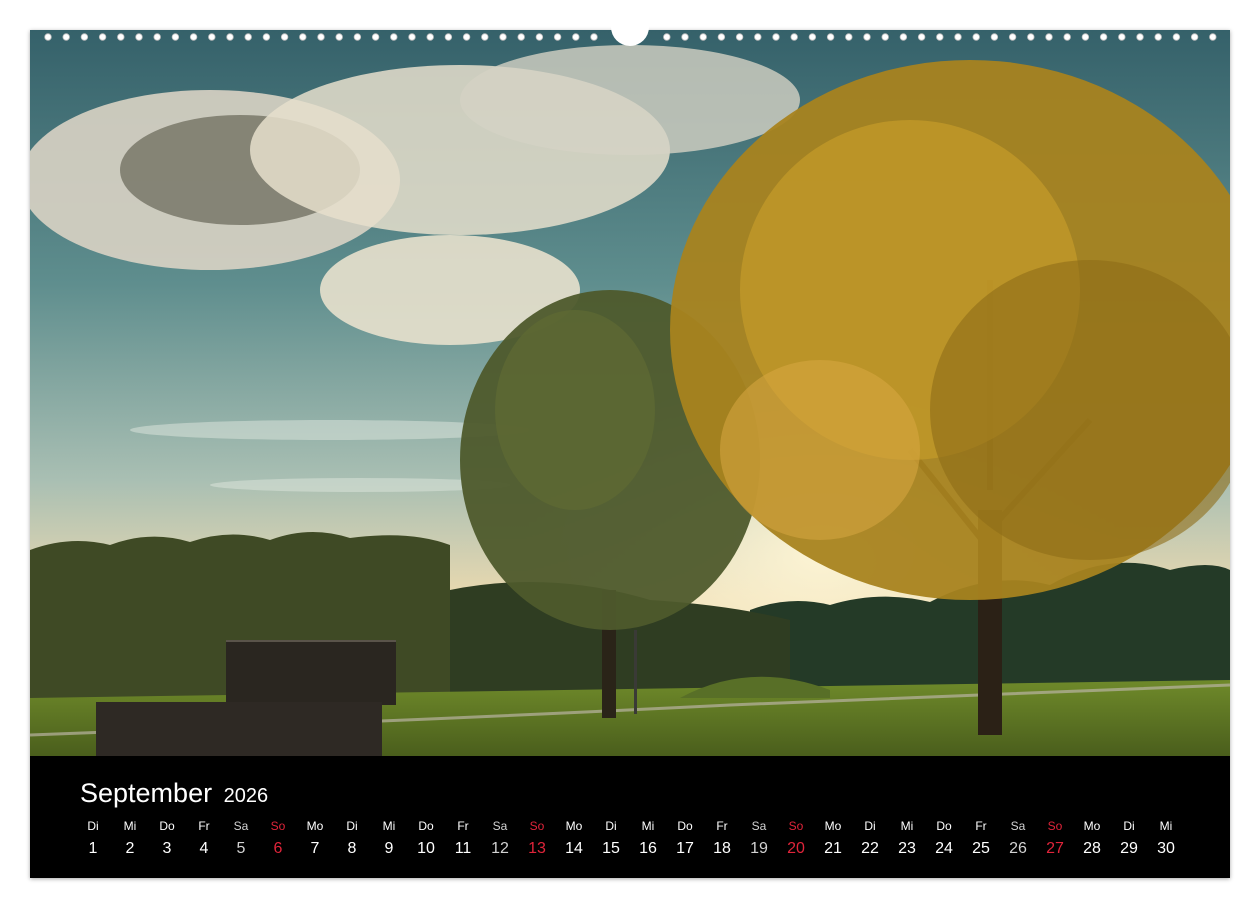 The image size is (1260, 908). What do you see at coordinates (241, 848) in the screenshot?
I see `day-number: 5` at bounding box center [241, 848].